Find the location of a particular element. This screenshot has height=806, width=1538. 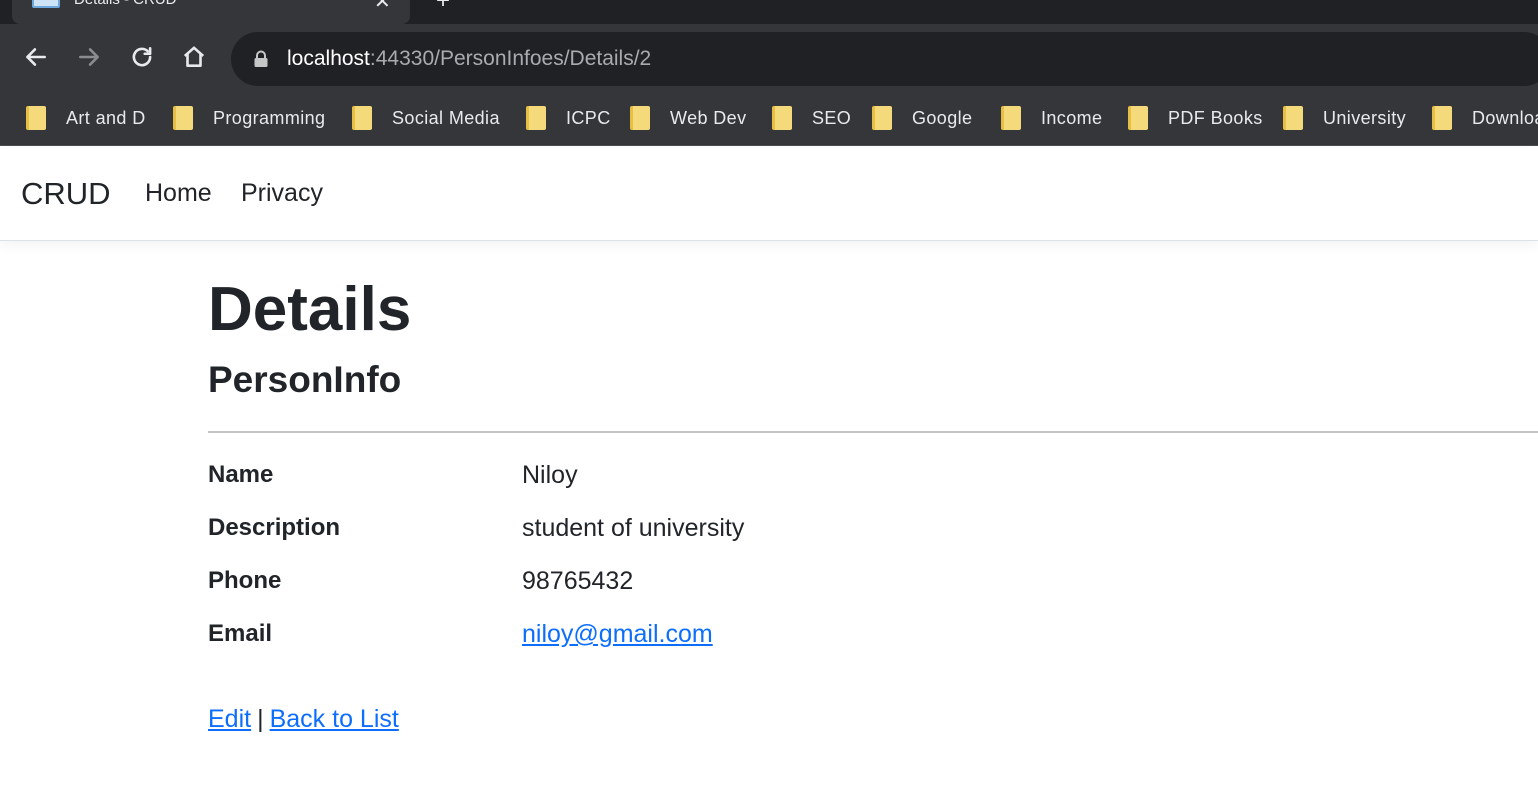

browser-tab-strip: Details - CRUD ✕ + is located at coordinates (769, 12).